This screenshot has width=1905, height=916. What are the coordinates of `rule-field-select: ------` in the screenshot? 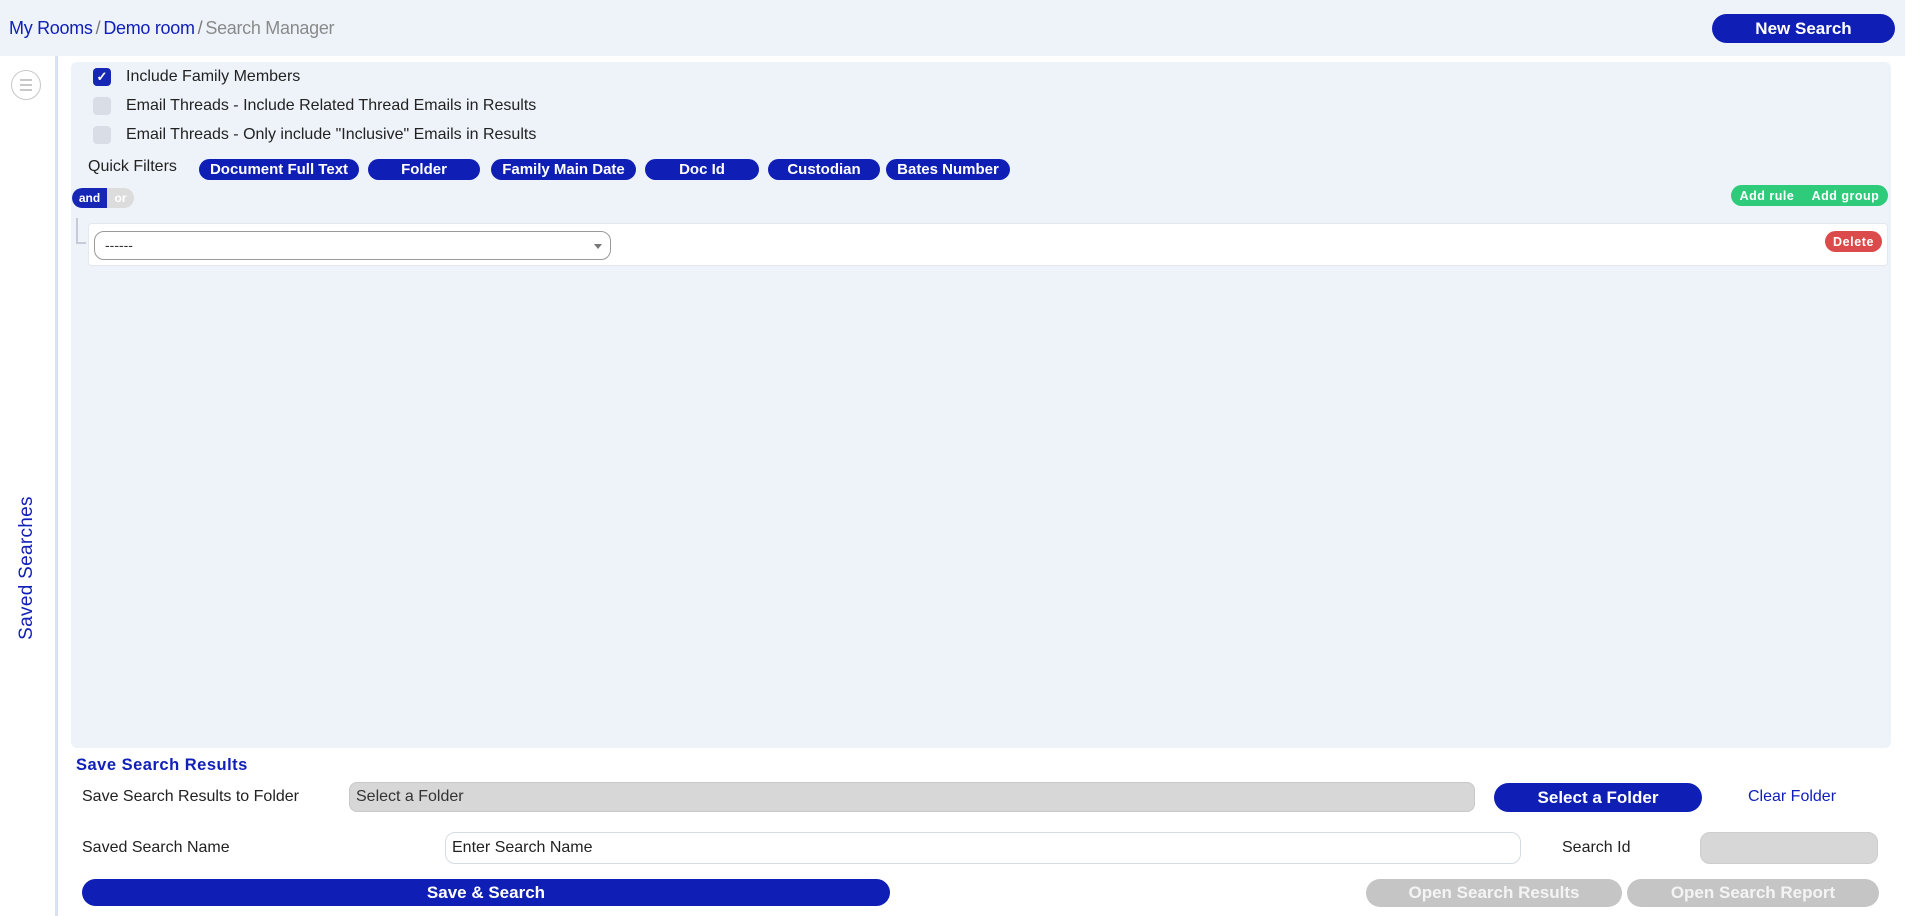 It's located at (352, 245).